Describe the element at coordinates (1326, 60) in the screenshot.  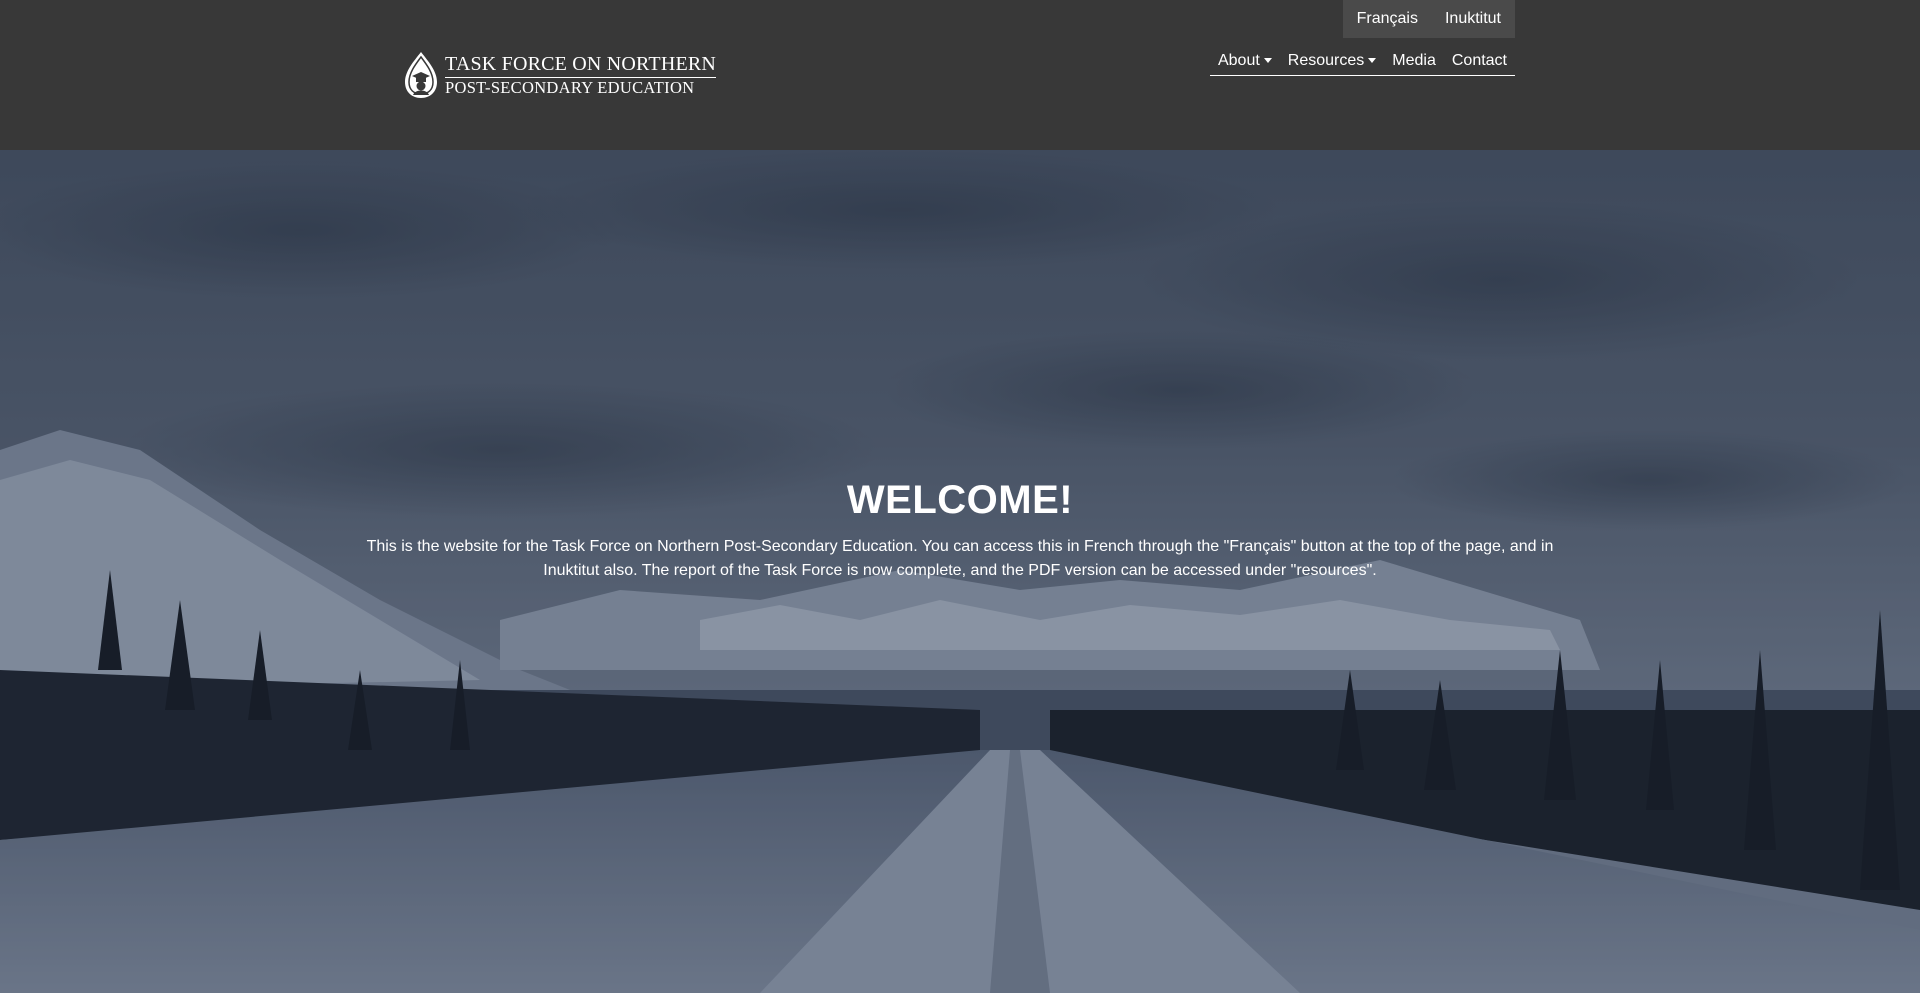
I see `nav-resources-label: Resources` at that location.